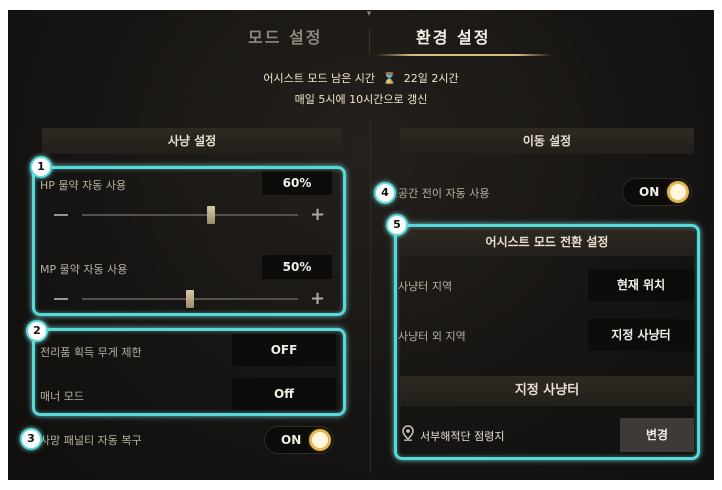 Image resolution: width=722 pixels, height=490 pixels. I want to click on highlight-loot-manner, so click(189, 372).